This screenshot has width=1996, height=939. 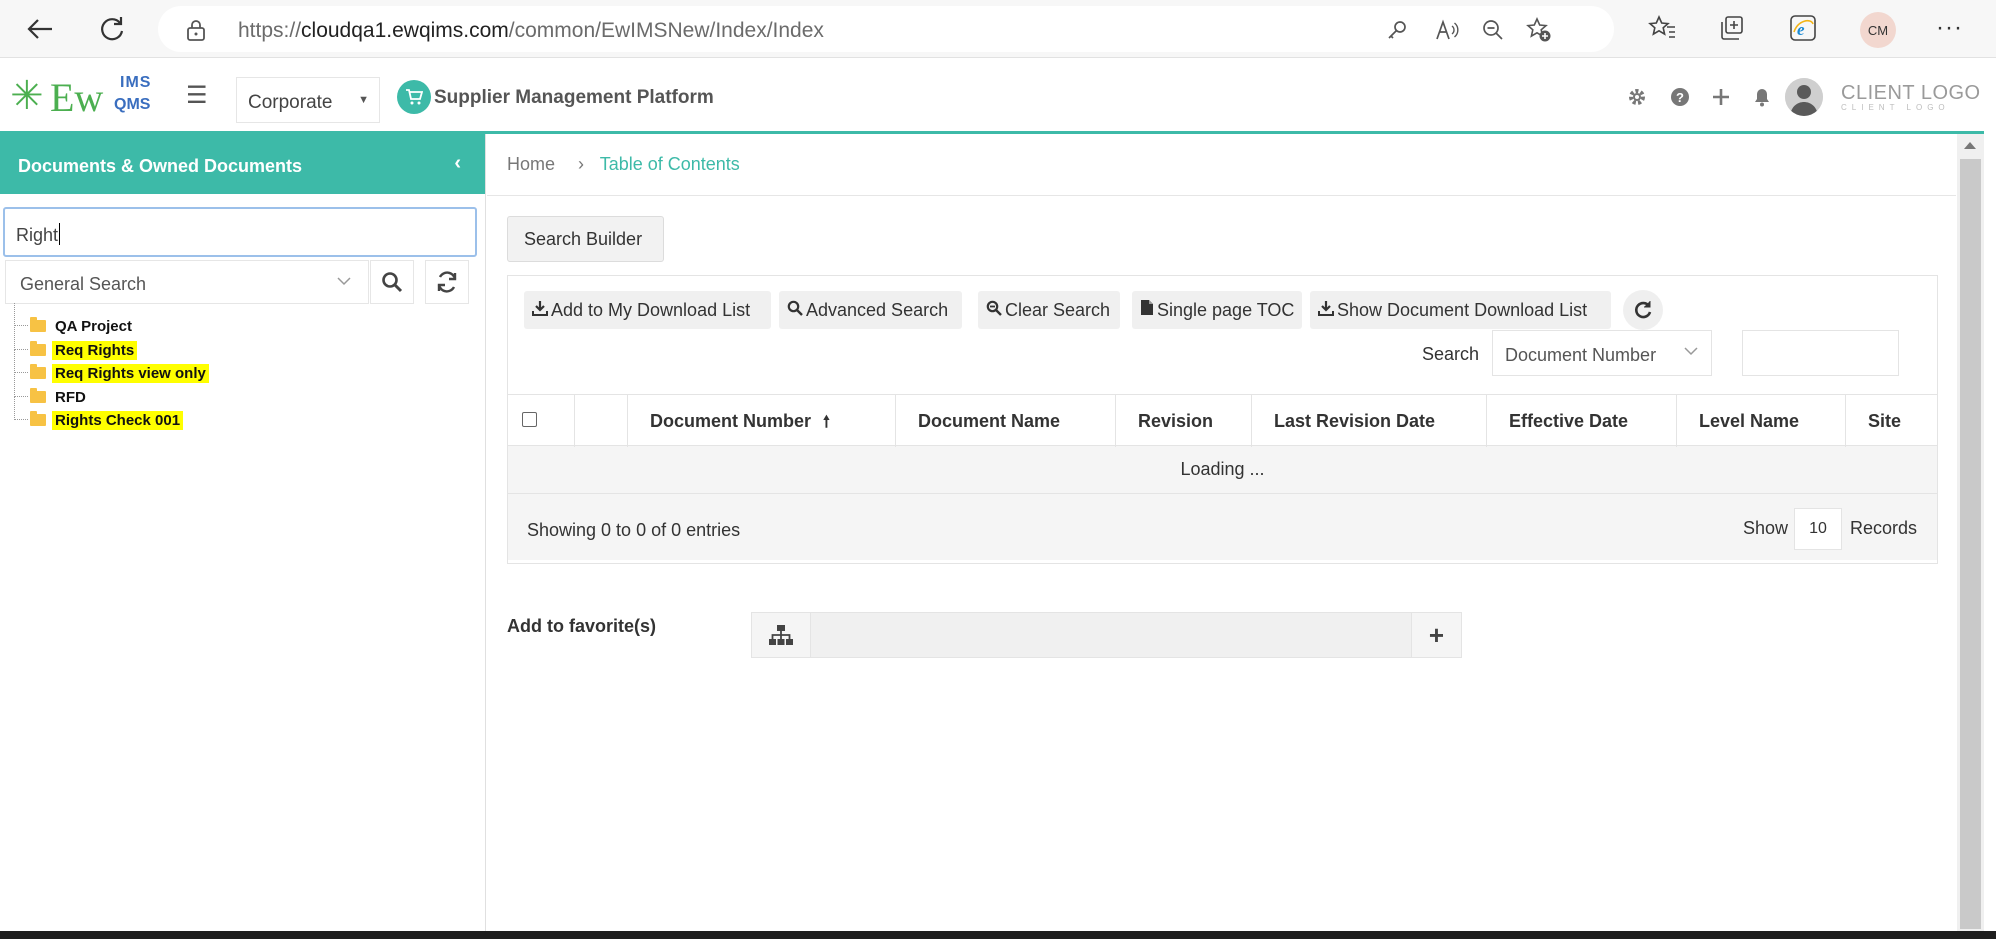 I want to click on tree-item: RFD, so click(x=242, y=391).